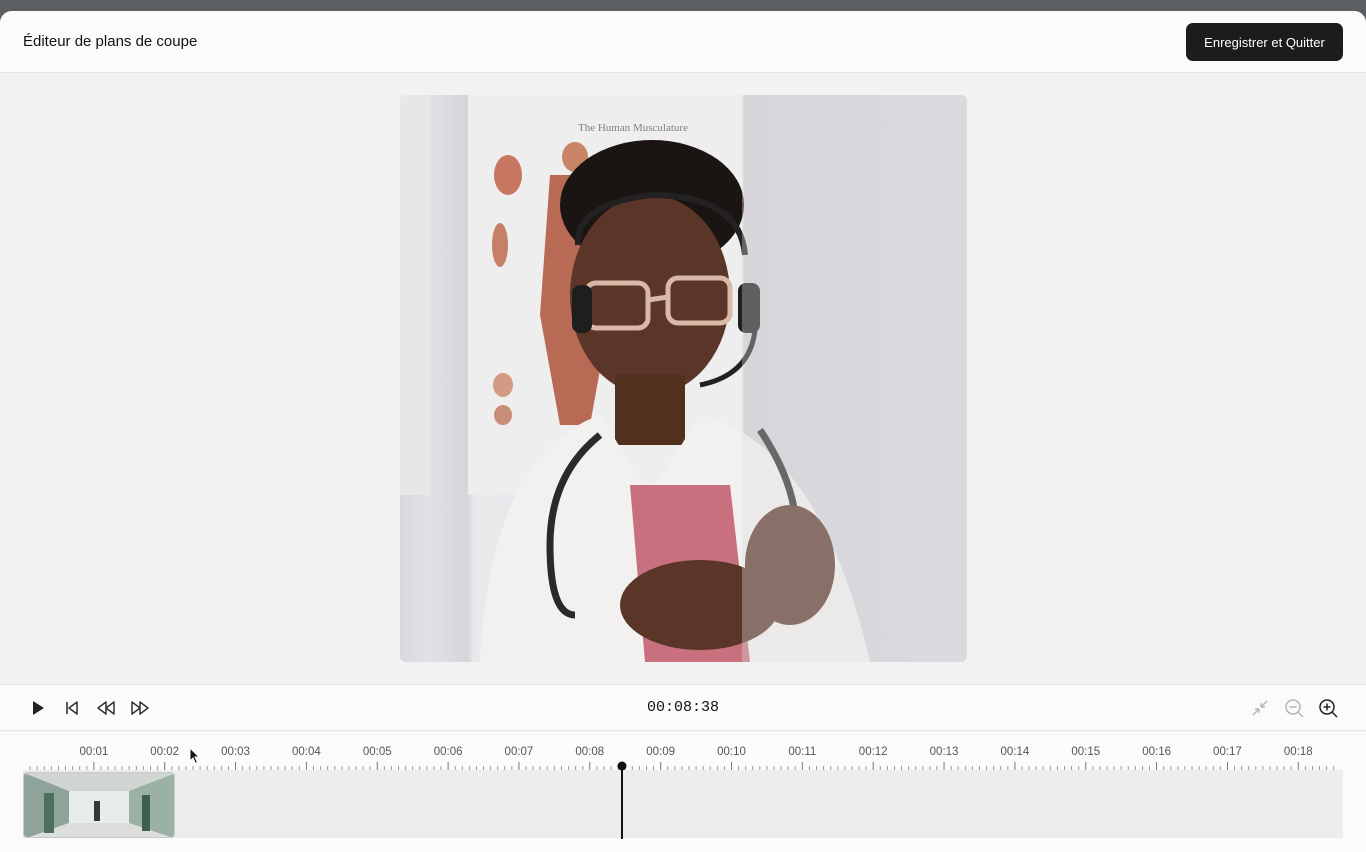  What do you see at coordinates (1264, 42) in the screenshot?
I see `save-and-quit-button: Enregistrer et Quitter` at bounding box center [1264, 42].